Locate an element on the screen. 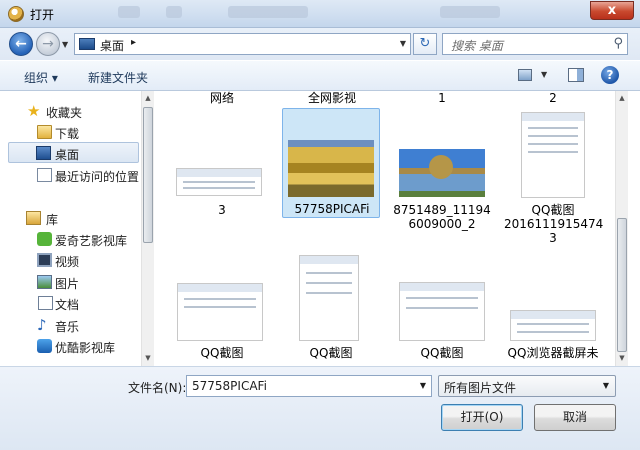 The image size is (640, 450). nav-label: 视频 is located at coordinates (67, 262).